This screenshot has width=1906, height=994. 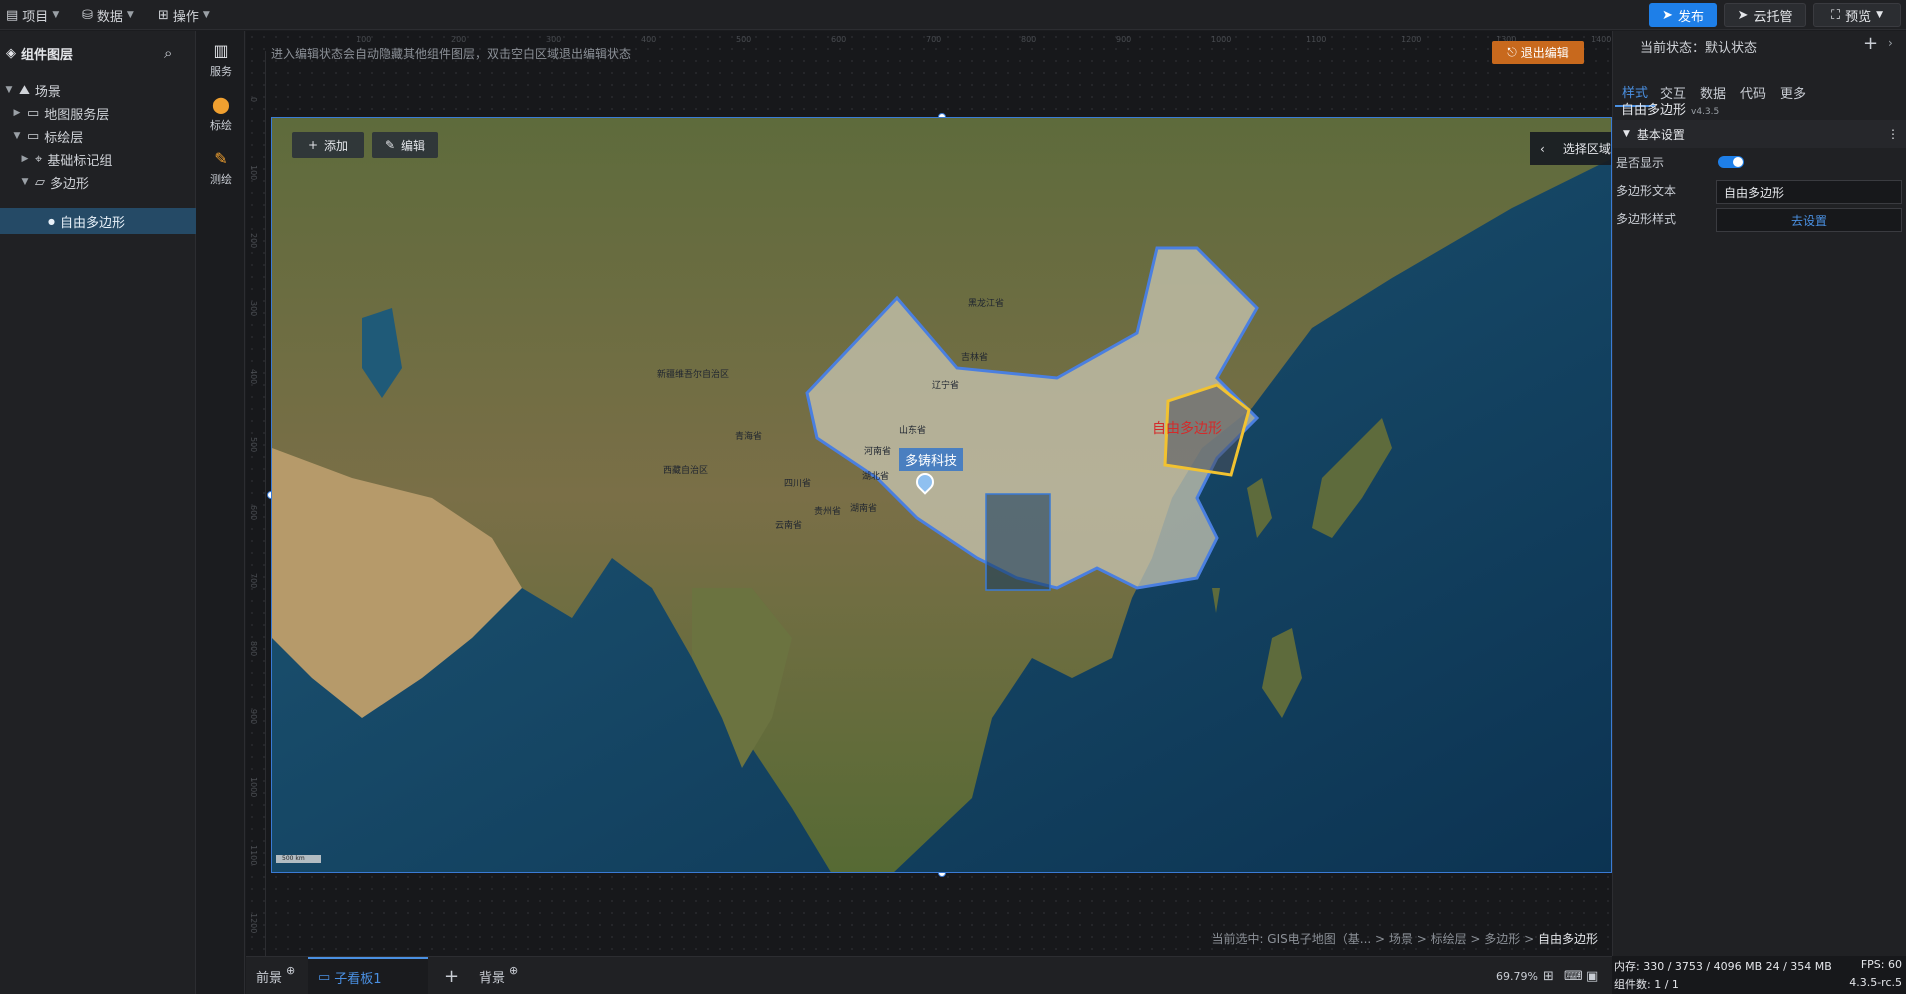 What do you see at coordinates (1548, 975) in the screenshot?
I see `fit-screen-icon: ⊞` at bounding box center [1548, 975].